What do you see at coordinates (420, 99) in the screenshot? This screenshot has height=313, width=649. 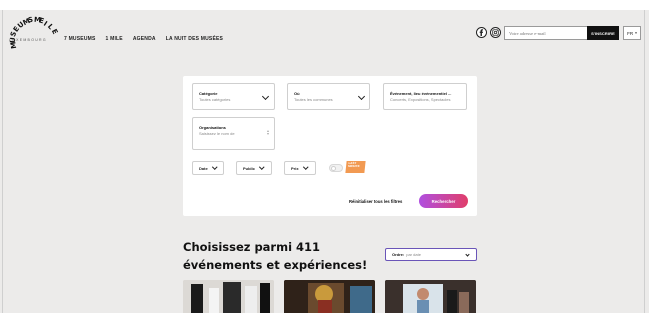 I see `event-placeholder: Concerts, Expositions, Spectacles` at bounding box center [420, 99].